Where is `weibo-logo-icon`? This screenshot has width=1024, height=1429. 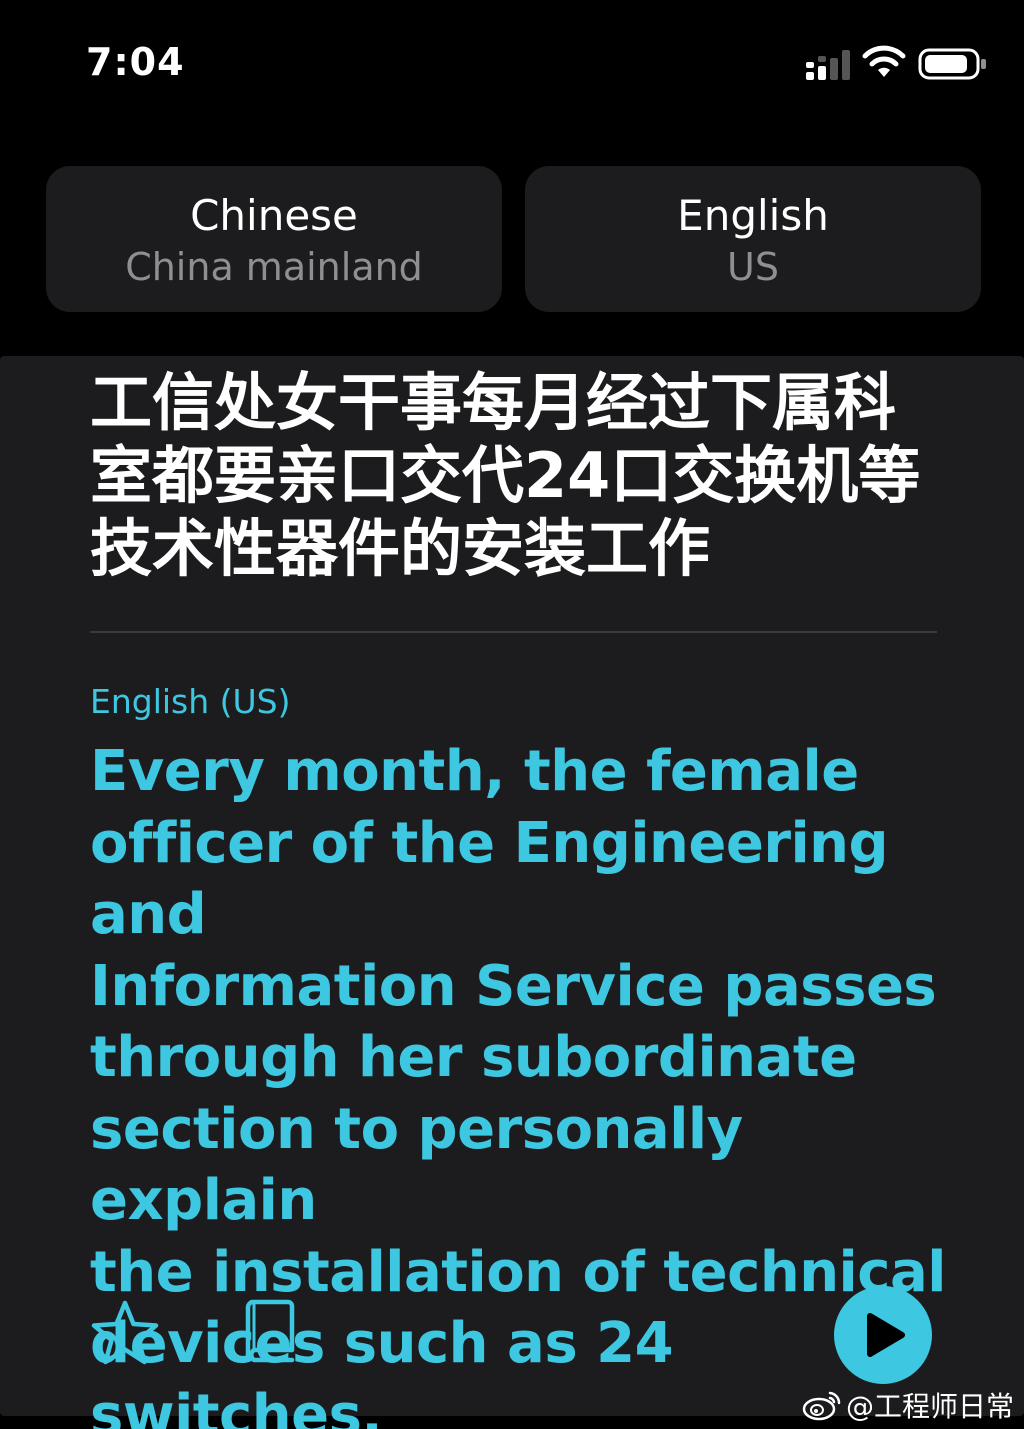 weibo-logo-icon is located at coordinates (821, 1406).